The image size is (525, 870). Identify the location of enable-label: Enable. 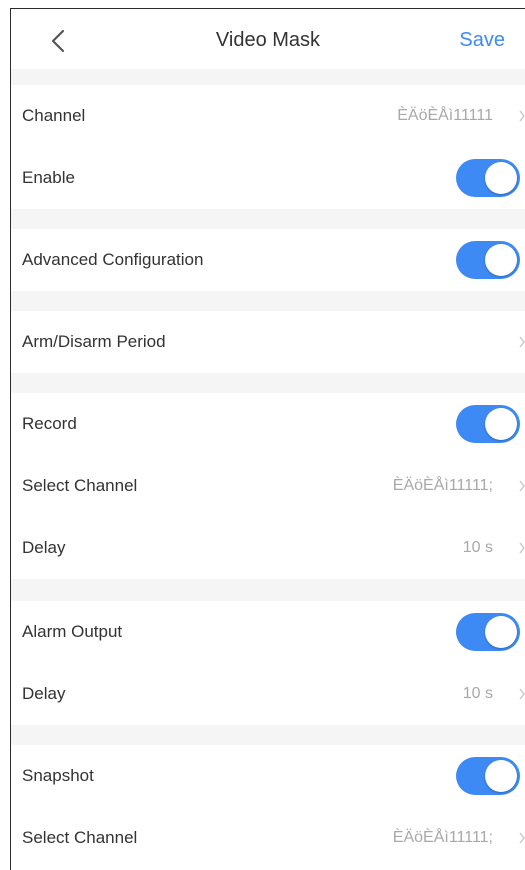
(48, 177).